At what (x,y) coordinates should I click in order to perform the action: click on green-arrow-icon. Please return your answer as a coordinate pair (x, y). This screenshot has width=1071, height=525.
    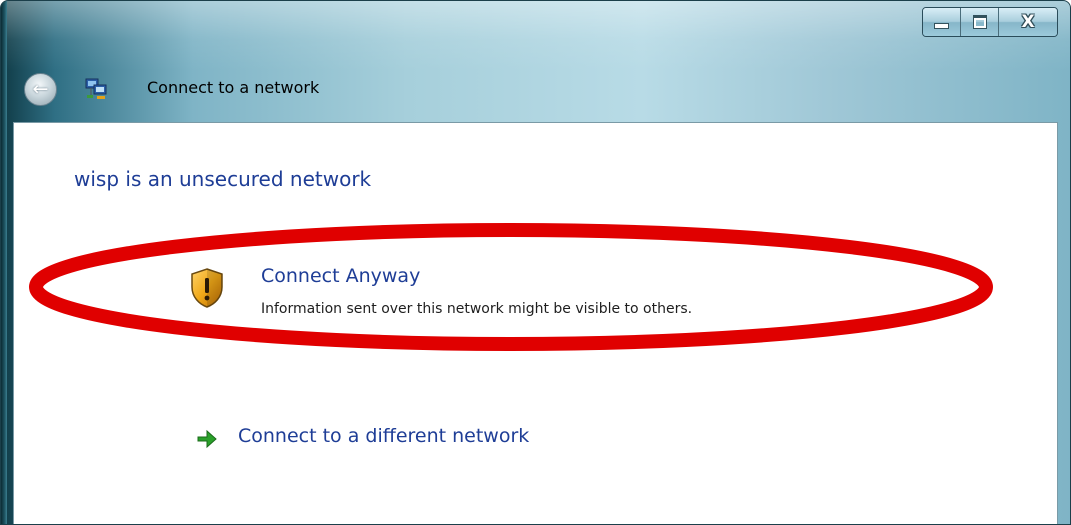
    Looking at the image, I should click on (207, 439).